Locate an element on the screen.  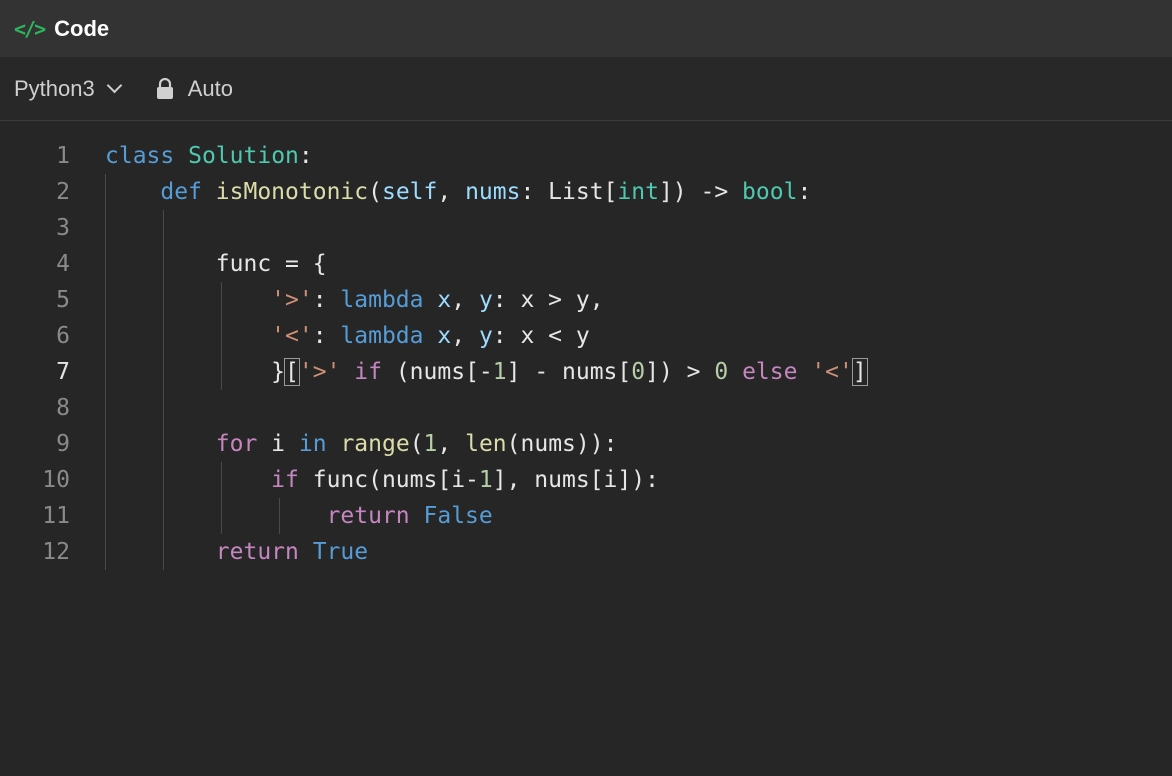
line-number: 10 is located at coordinates (56, 480).